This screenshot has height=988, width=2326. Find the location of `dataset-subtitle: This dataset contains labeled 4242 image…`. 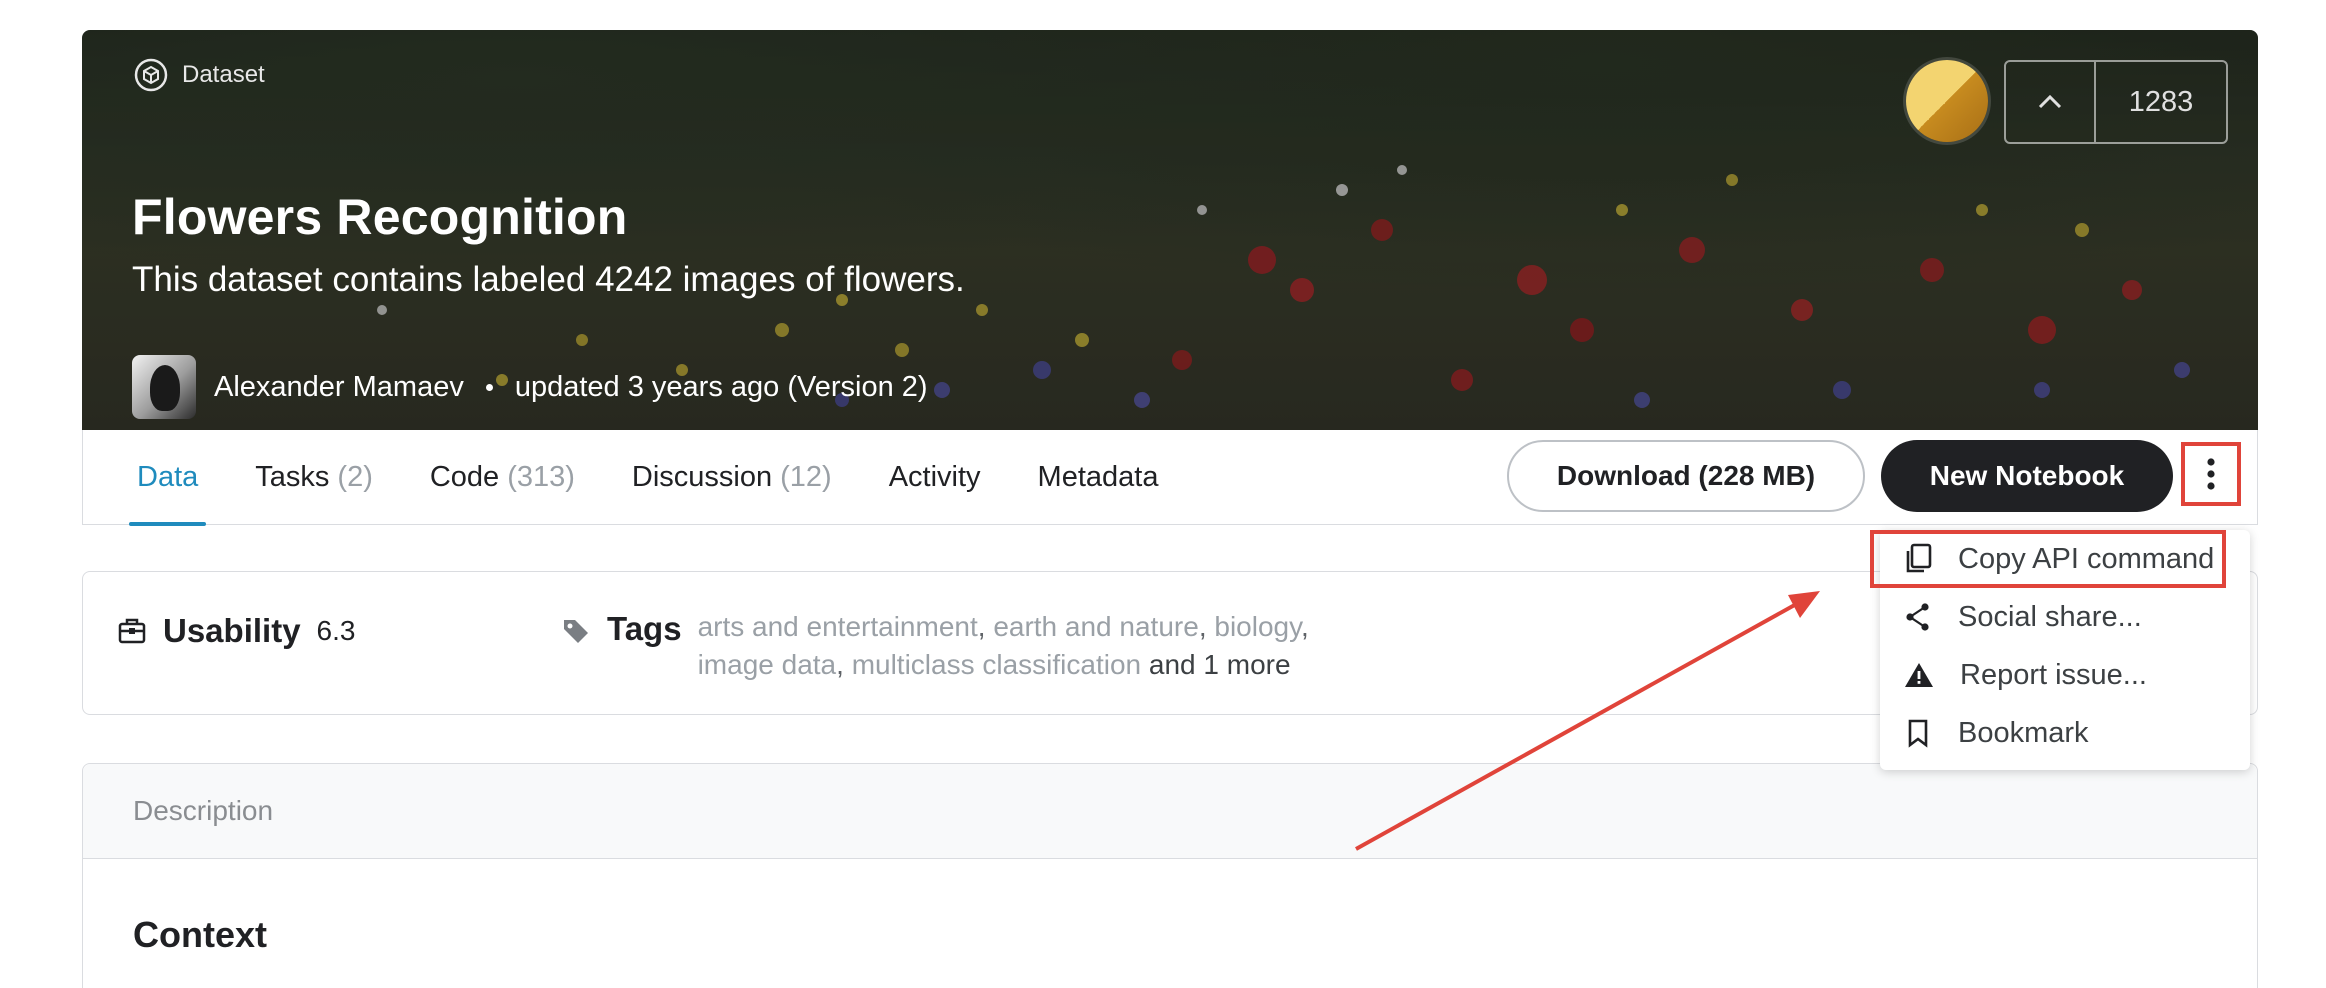

dataset-subtitle: This dataset contains labeled 4242 image… is located at coordinates (548, 279).